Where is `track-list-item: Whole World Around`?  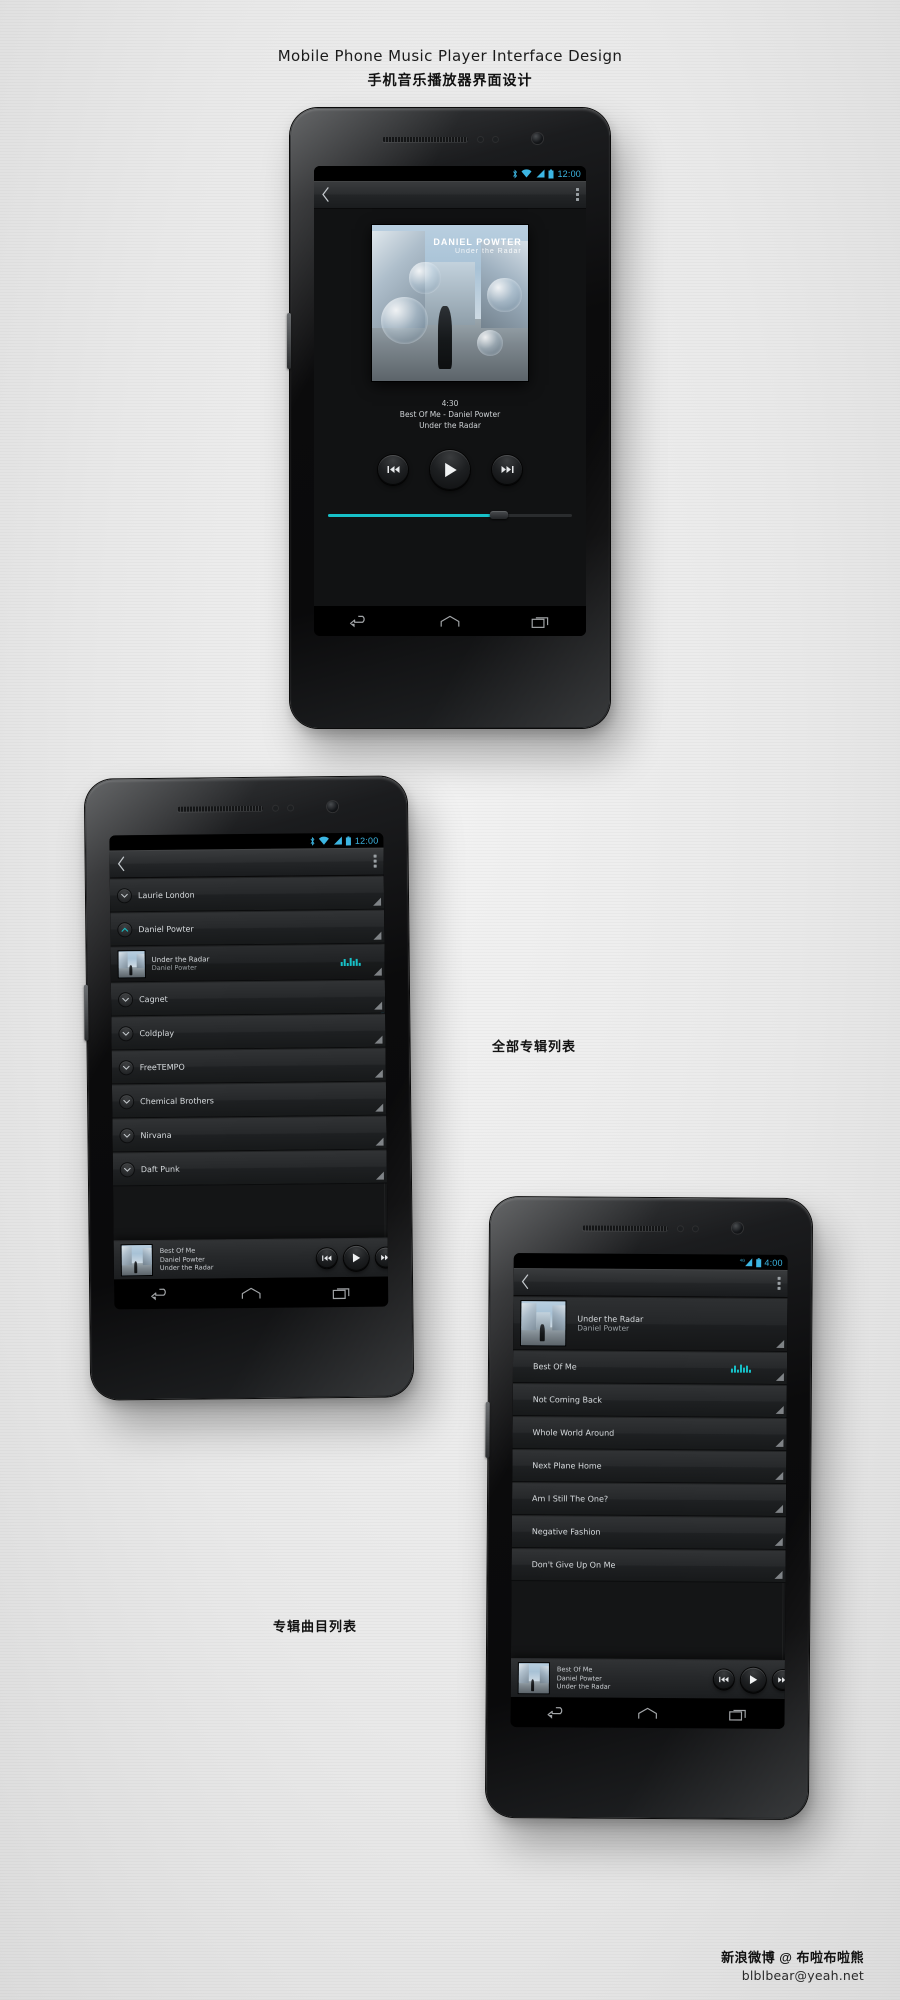 track-list-item: Whole World Around is located at coordinates (649, 1433).